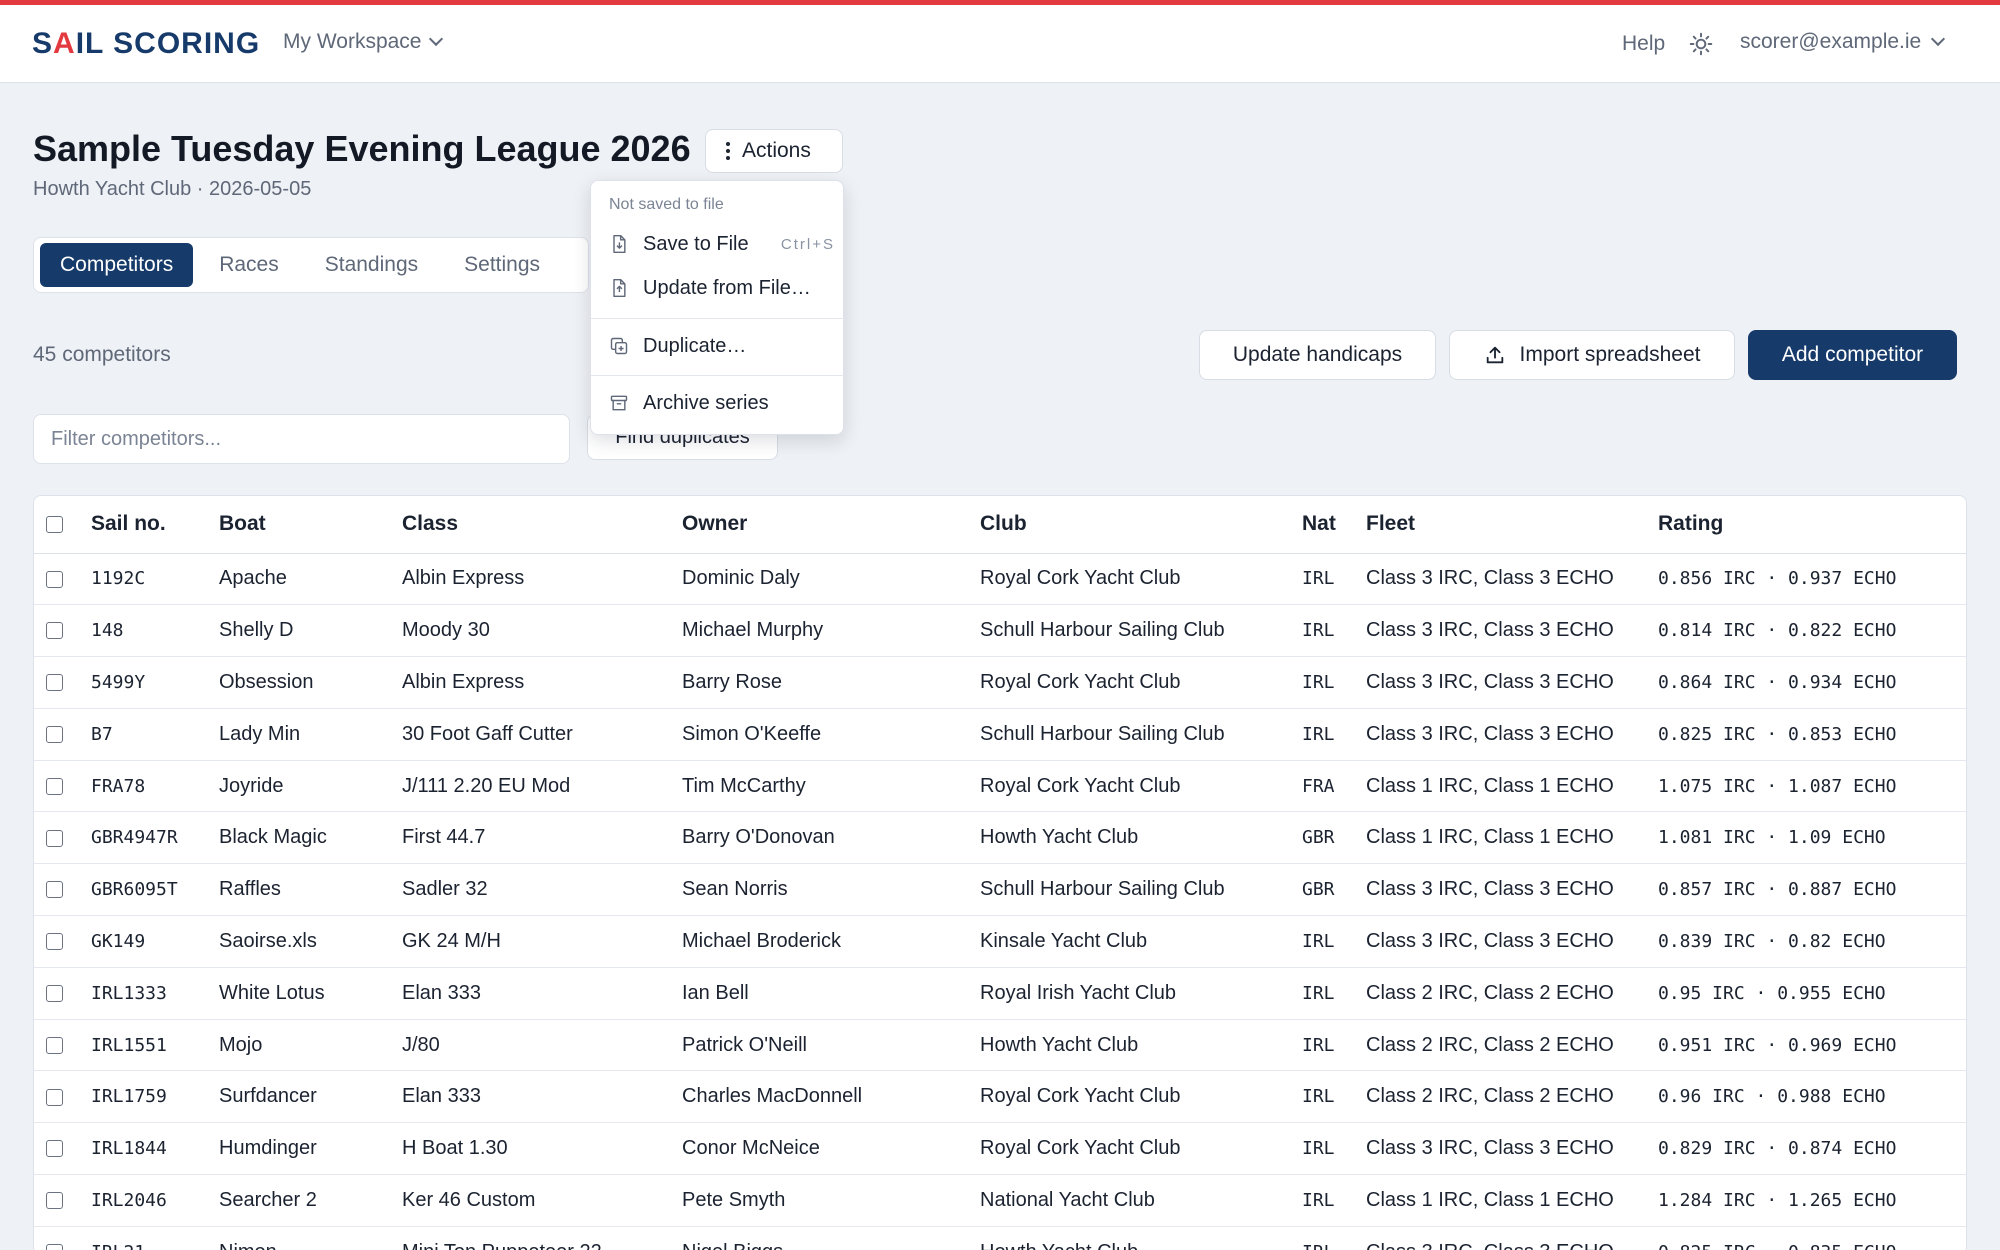  What do you see at coordinates (1141, 525) in the screenshot?
I see `column-header-club: Club` at bounding box center [1141, 525].